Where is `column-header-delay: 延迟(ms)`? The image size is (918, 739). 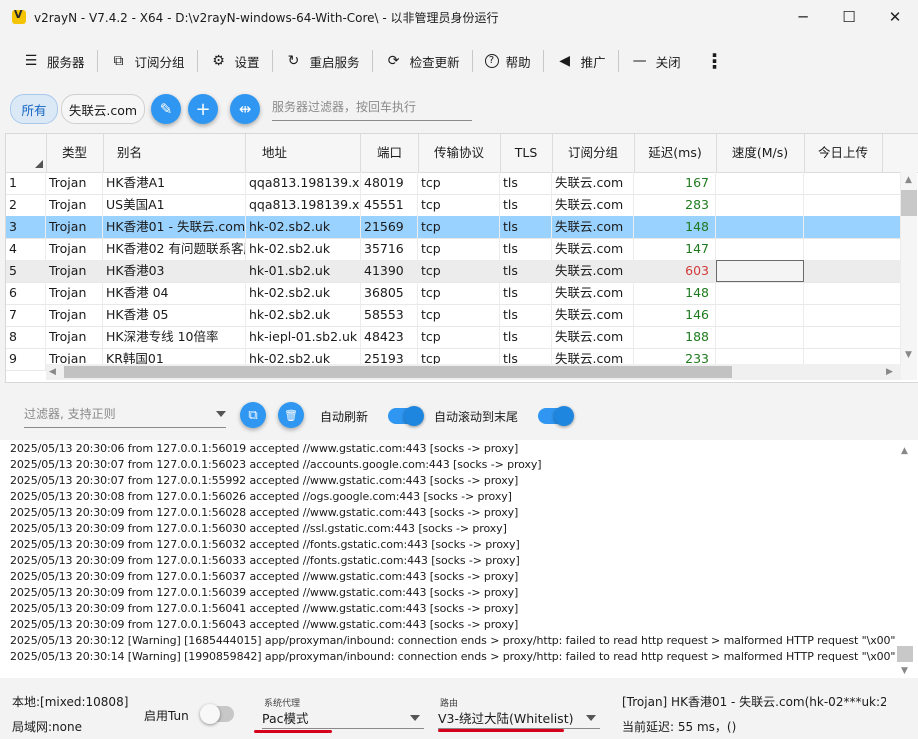
column-header-delay: 延迟(ms) is located at coordinates (675, 153).